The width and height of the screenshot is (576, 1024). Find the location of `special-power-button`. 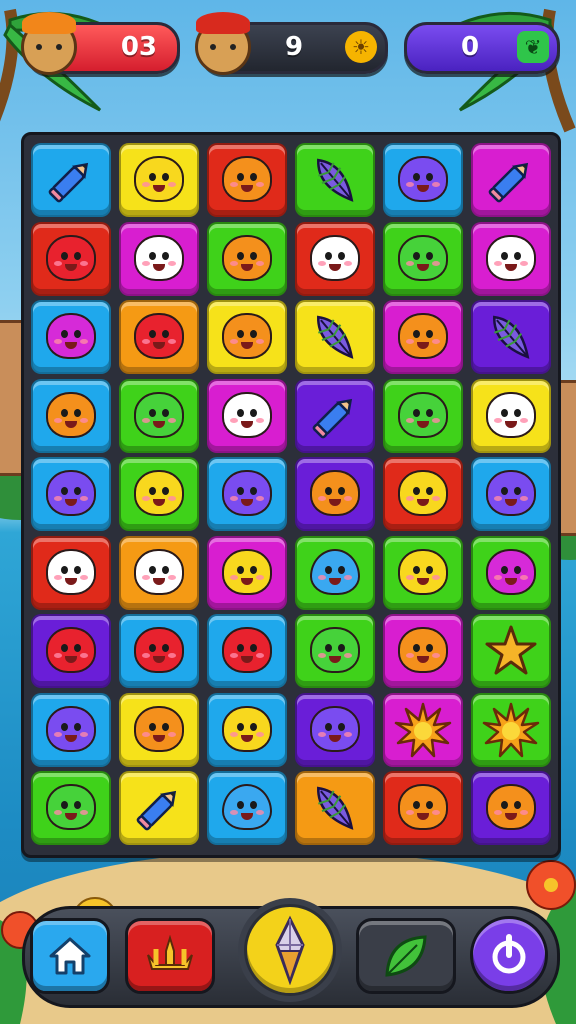

special-power-button is located at coordinates (290, 950).